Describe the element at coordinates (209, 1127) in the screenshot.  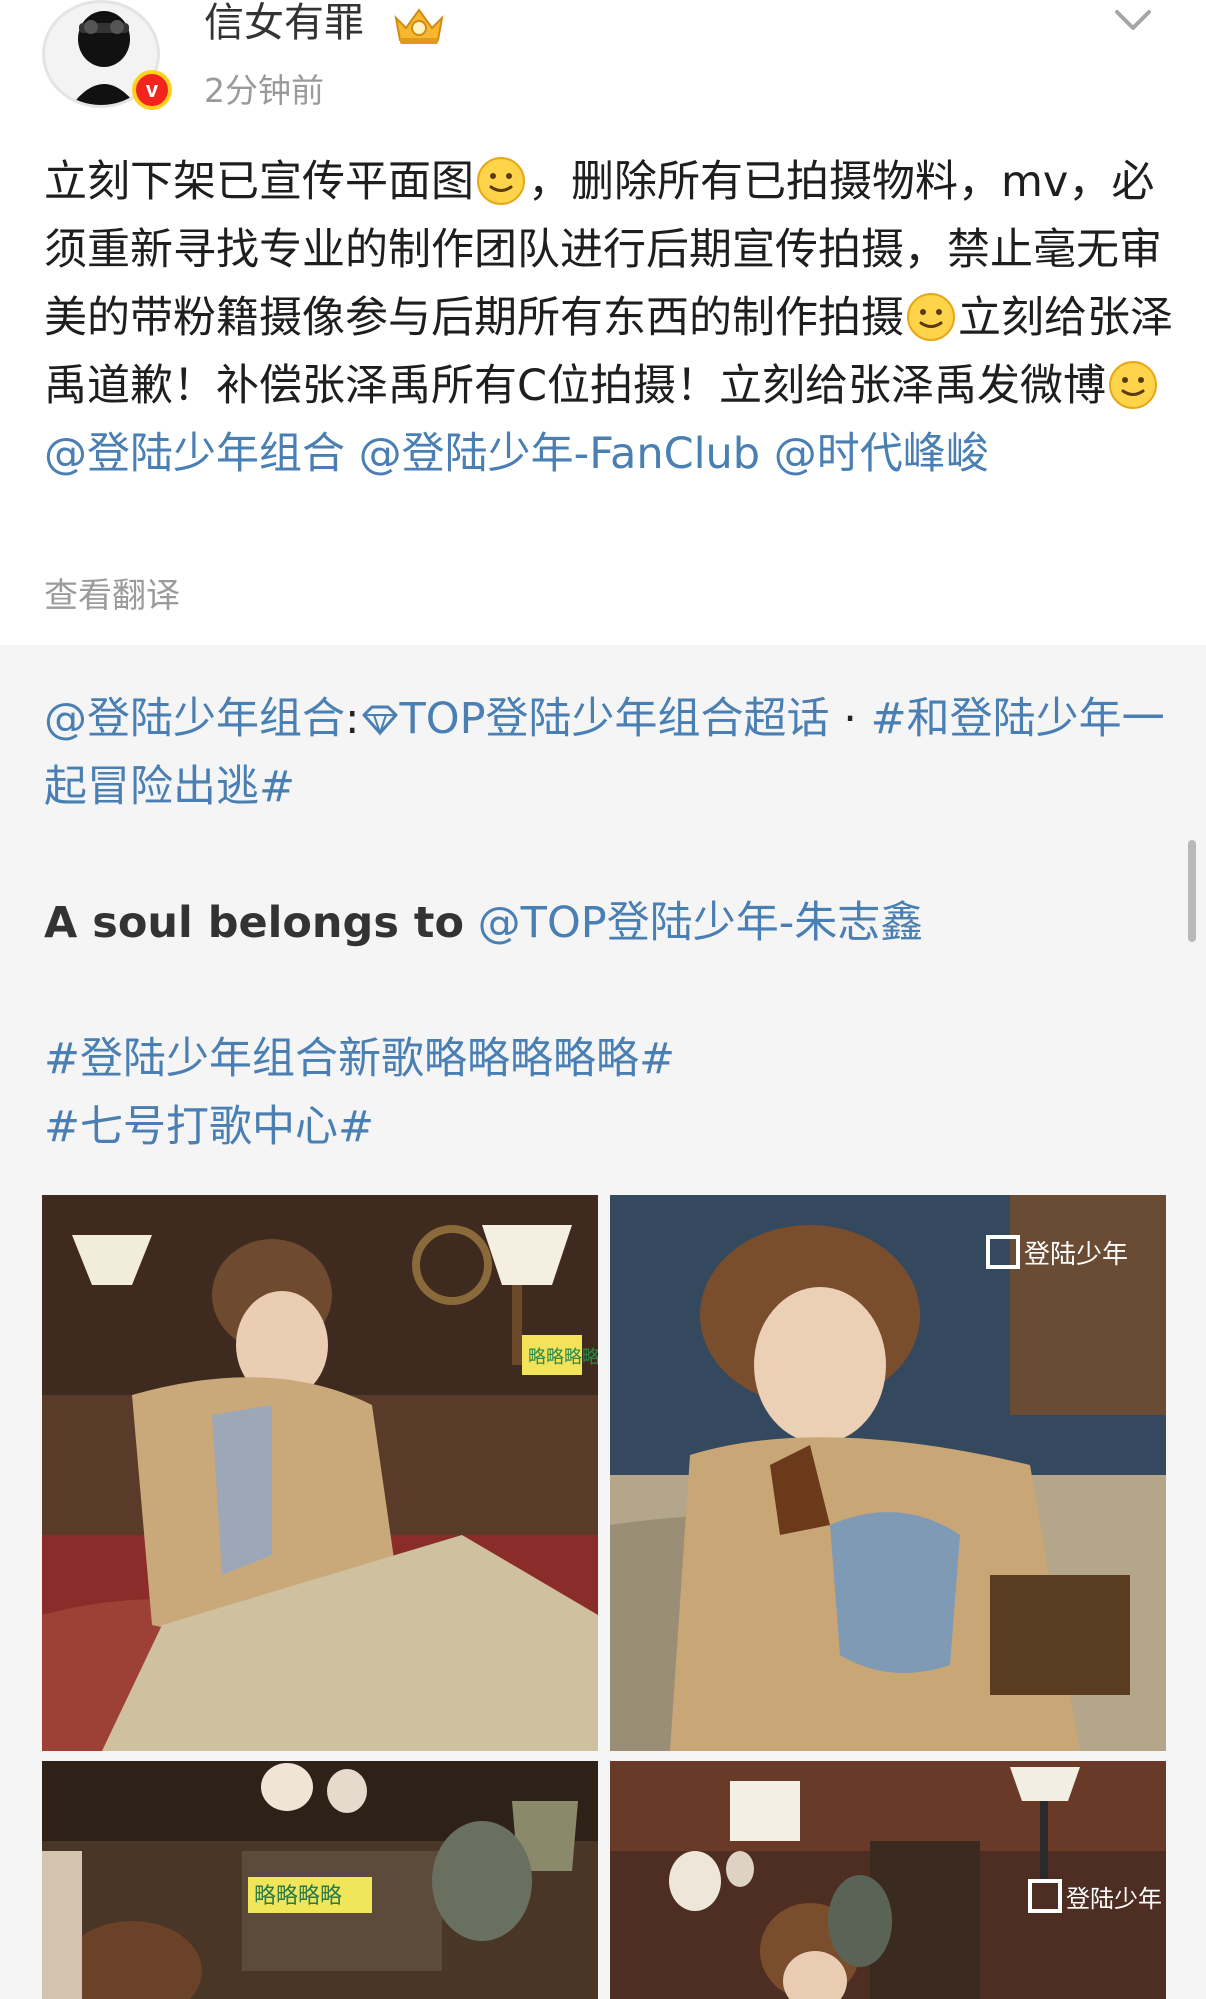
I see `hashtag-link: #七号打歌中心#` at that location.